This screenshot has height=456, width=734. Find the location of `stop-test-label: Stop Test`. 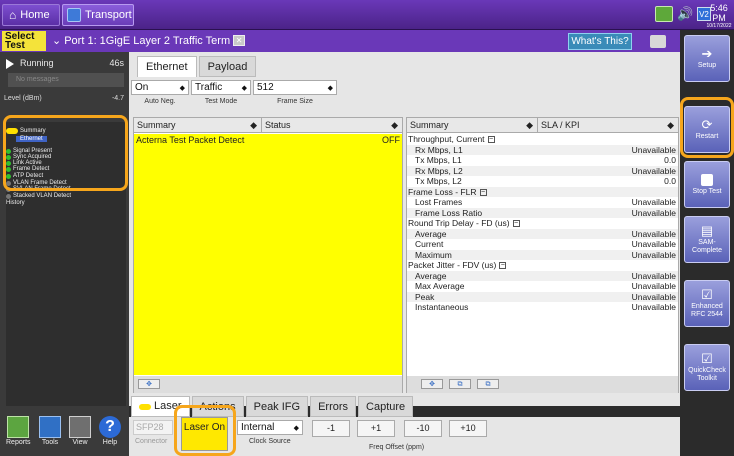

stop-test-label: Stop Test is located at coordinates (707, 191).